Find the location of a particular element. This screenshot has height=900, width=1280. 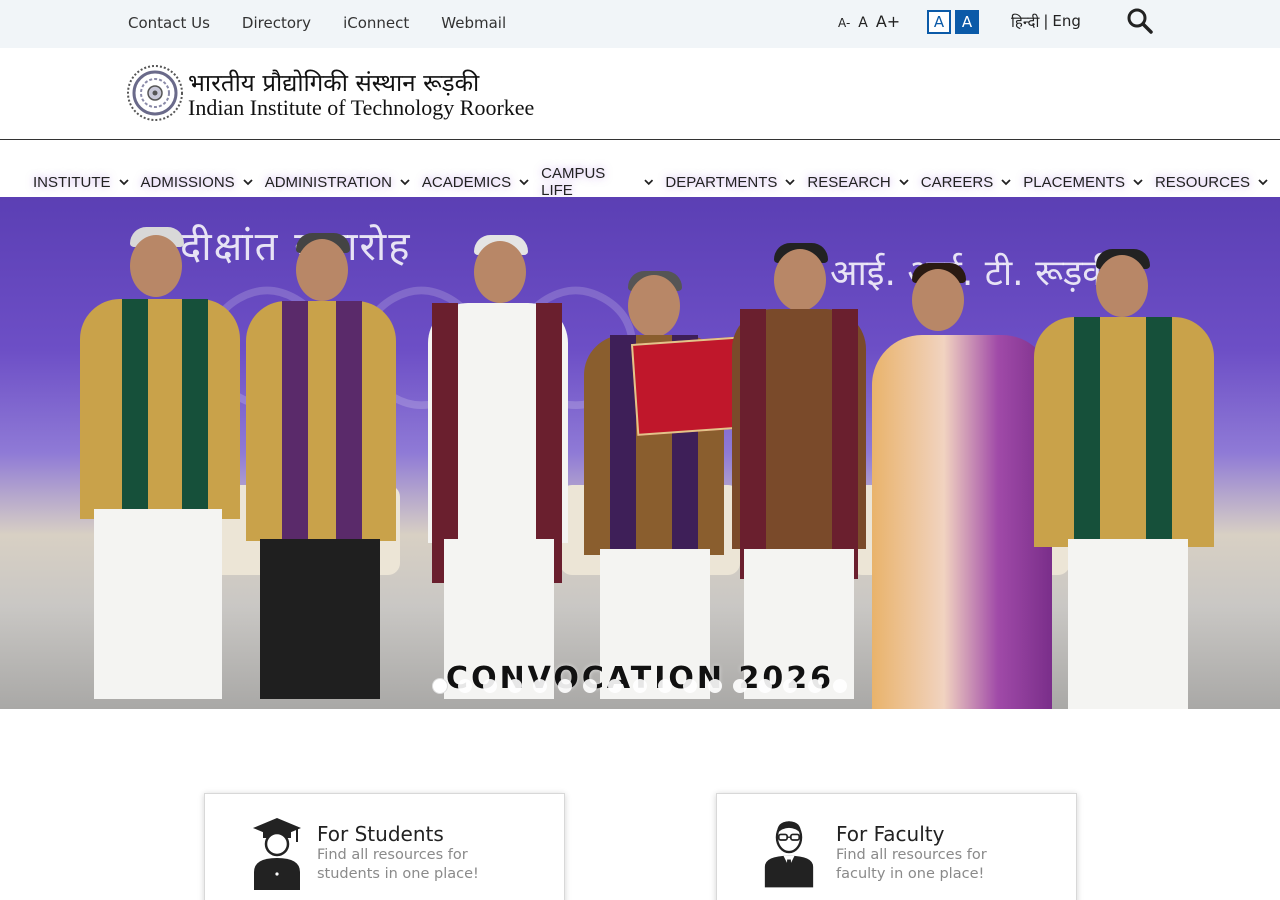

nav-item-label: RESOURCES is located at coordinates (1202, 182).